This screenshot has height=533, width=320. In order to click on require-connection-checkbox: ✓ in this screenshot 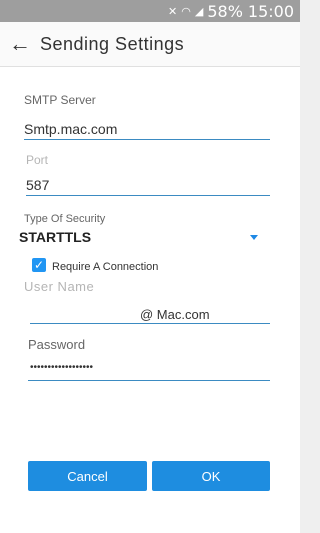, I will do `click(39, 265)`.